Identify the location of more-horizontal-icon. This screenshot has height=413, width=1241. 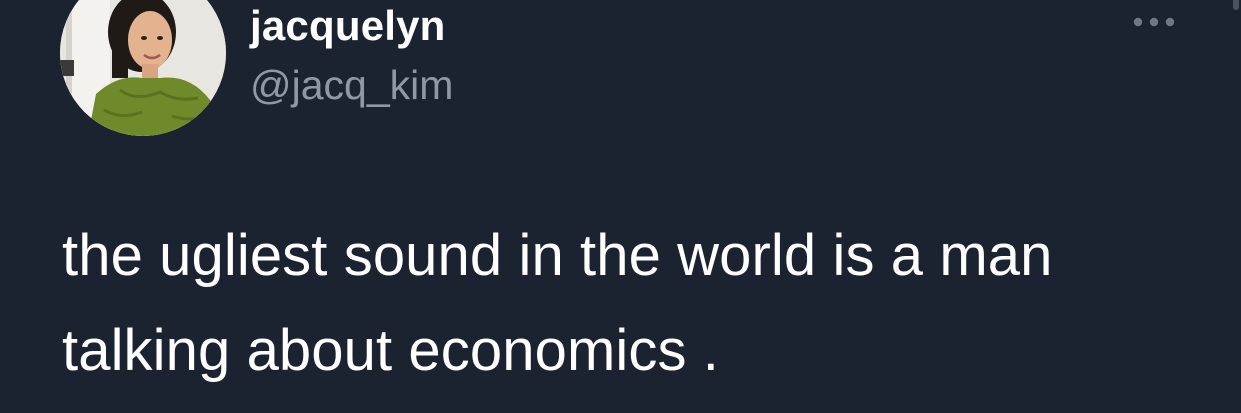
(1154, 22).